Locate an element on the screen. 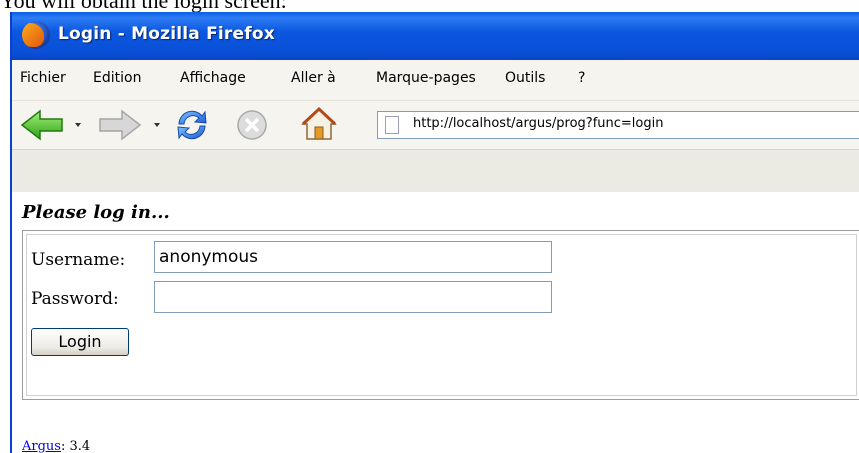 Image resolution: width=859 pixels, height=453 pixels. login-button: Login is located at coordinates (80, 342).